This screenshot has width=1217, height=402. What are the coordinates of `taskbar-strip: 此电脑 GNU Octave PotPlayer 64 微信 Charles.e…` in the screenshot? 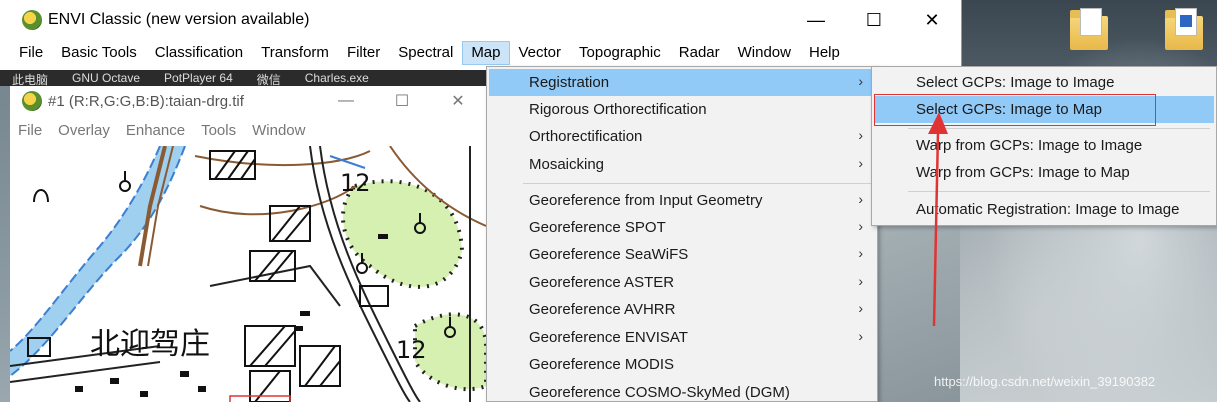 It's located at (243, 78).